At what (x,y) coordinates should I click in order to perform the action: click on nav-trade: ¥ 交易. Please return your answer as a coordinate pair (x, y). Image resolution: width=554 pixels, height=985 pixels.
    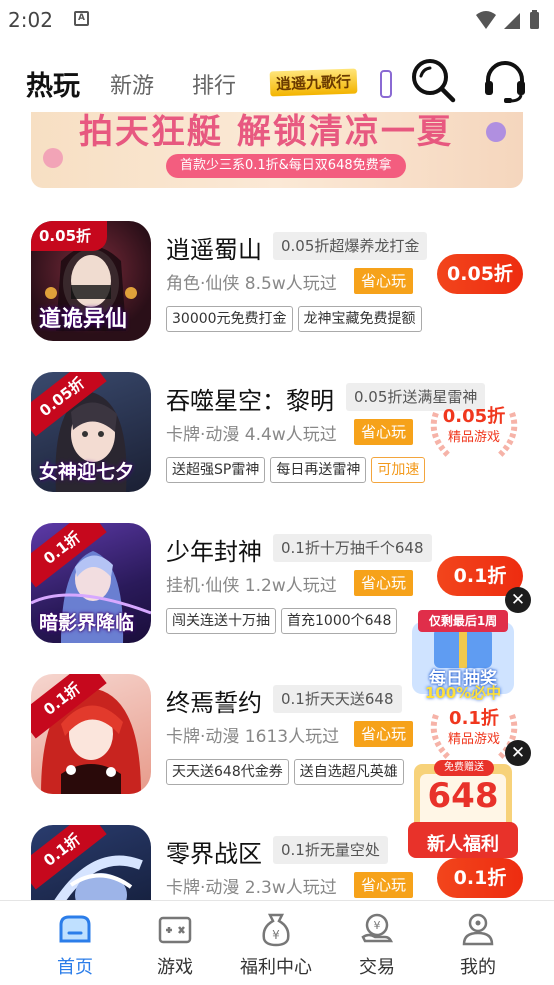
    Looking at the image, I should click on (377, 943).